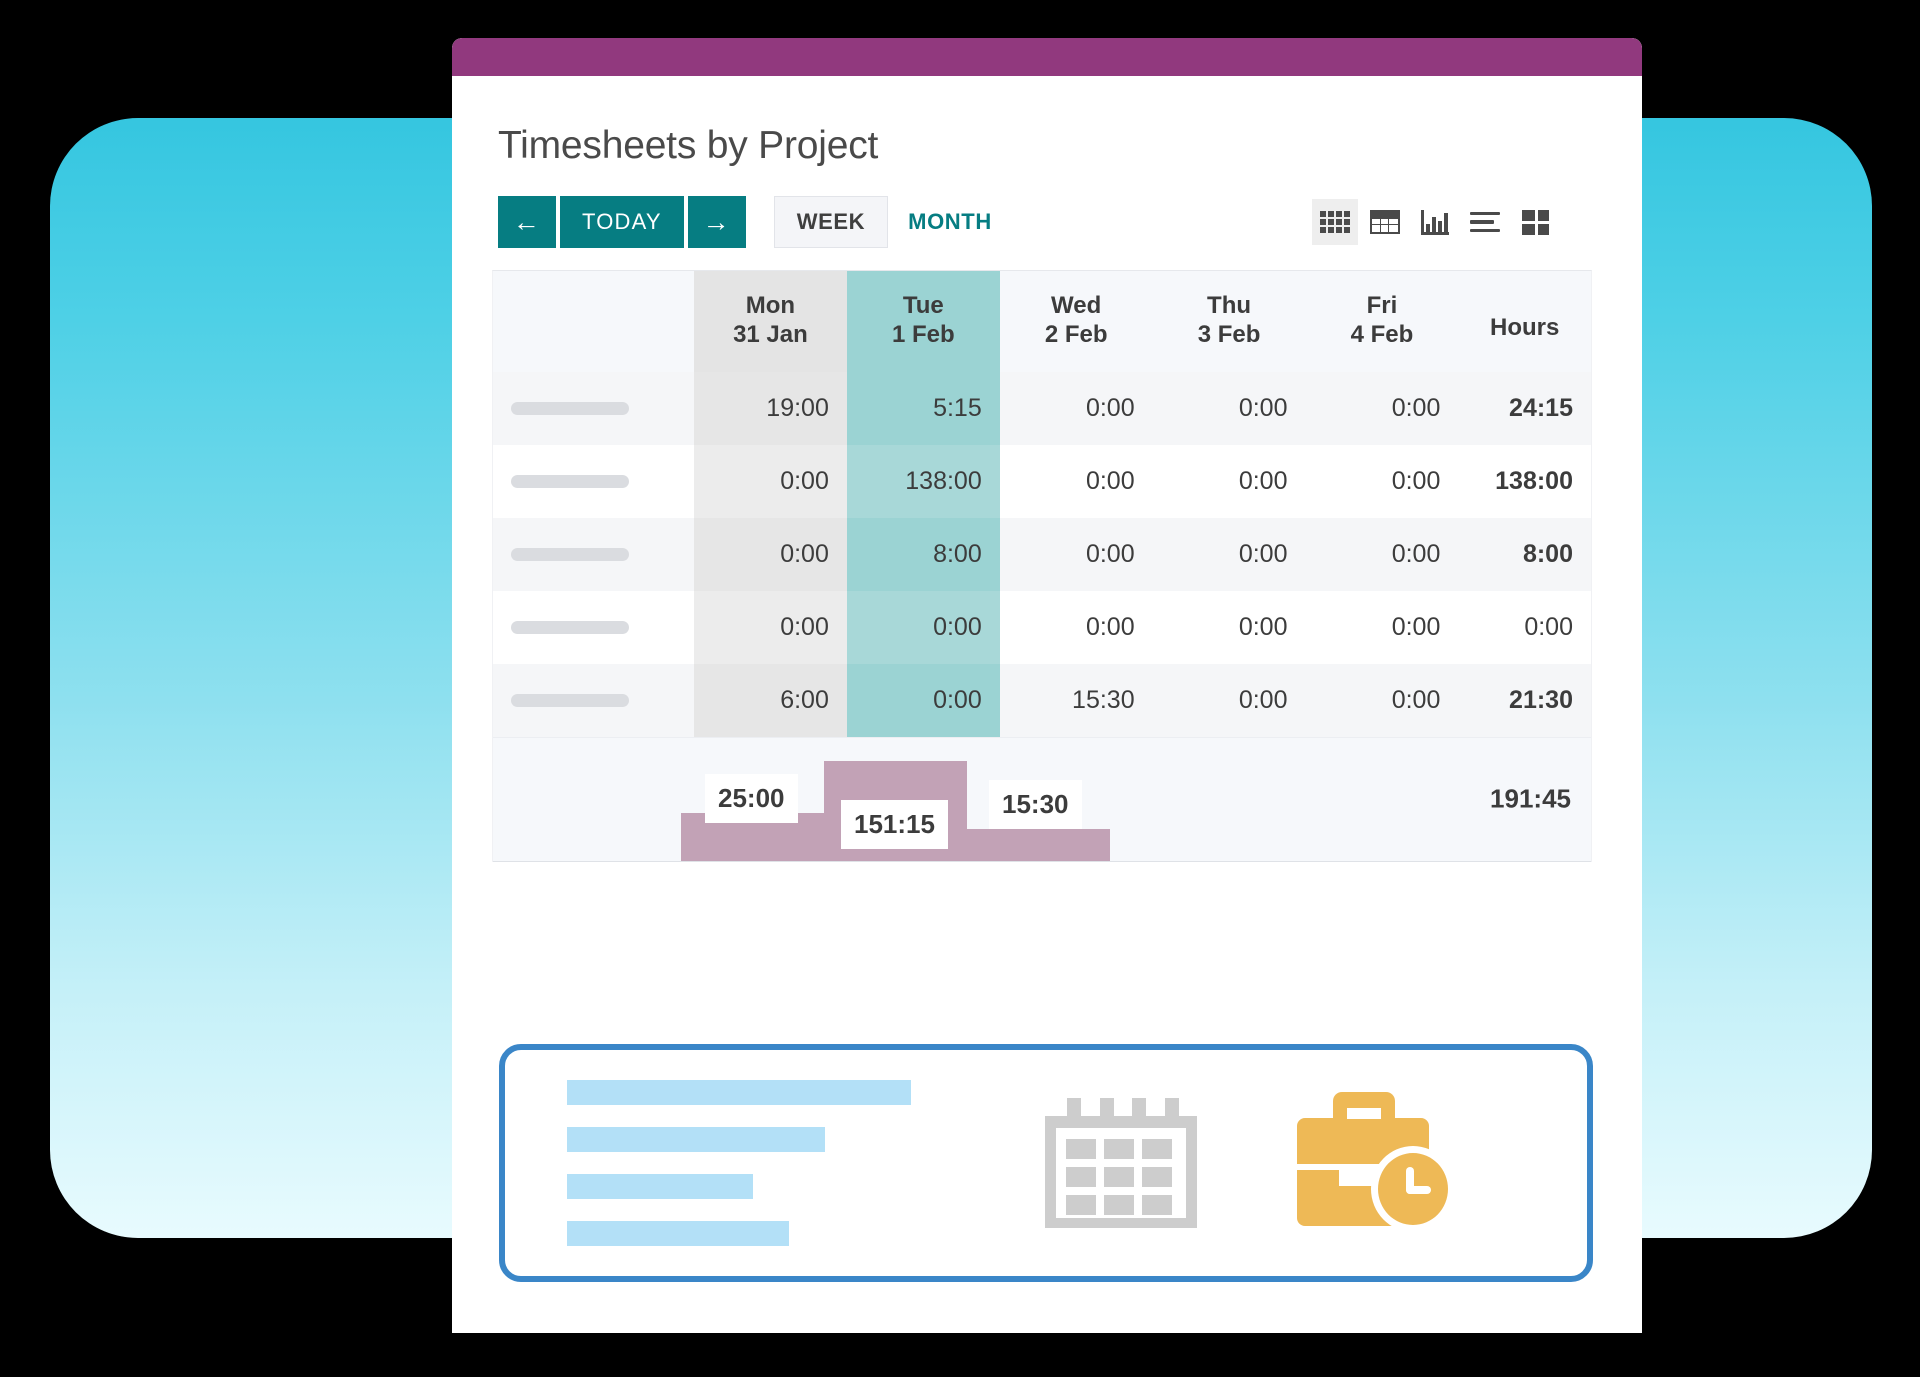 The height and width of the screenshot is (1377, 1920). What do you see at coordinates (688, 145) in the screenshot?
I see `page-title: Timesheets by Project` at bounding box center [688, 145].